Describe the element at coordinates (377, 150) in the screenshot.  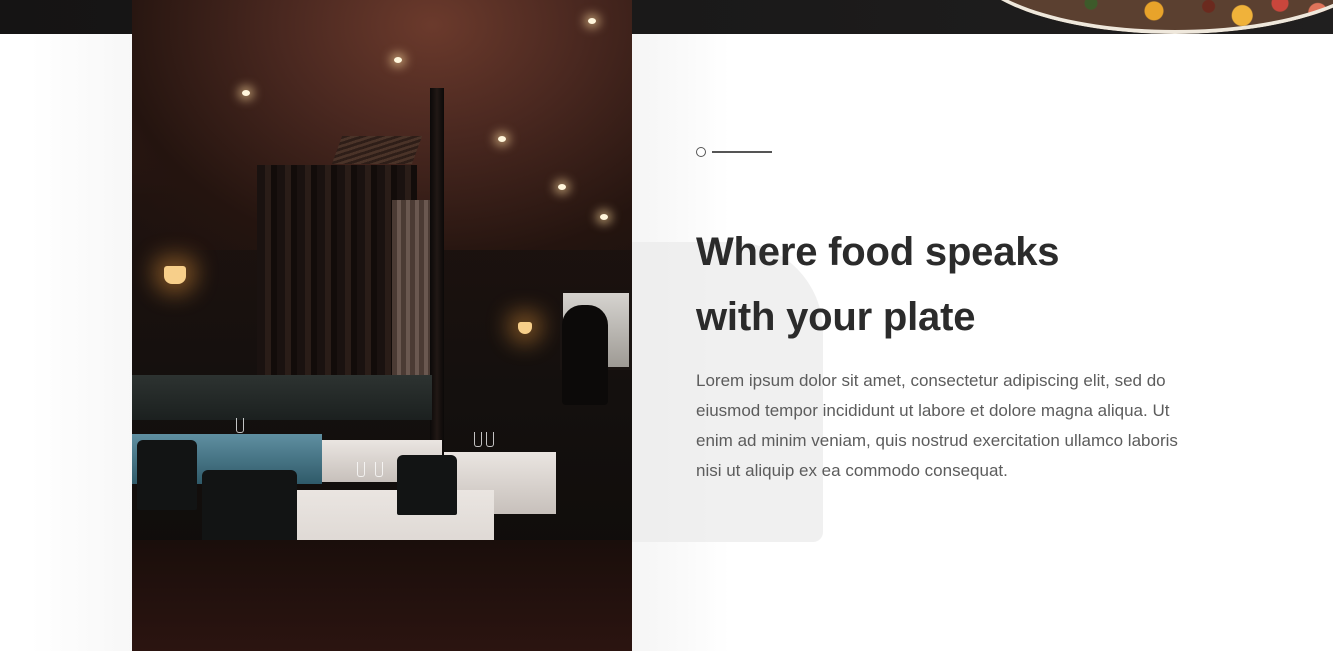
I see `ceiling-vent` at that location.